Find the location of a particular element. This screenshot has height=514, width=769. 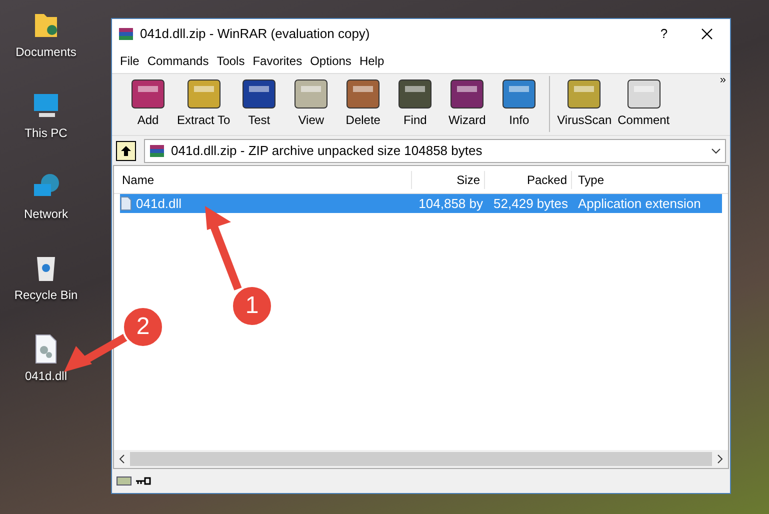

toolbar-button: View is located at coordinates (311, 101).